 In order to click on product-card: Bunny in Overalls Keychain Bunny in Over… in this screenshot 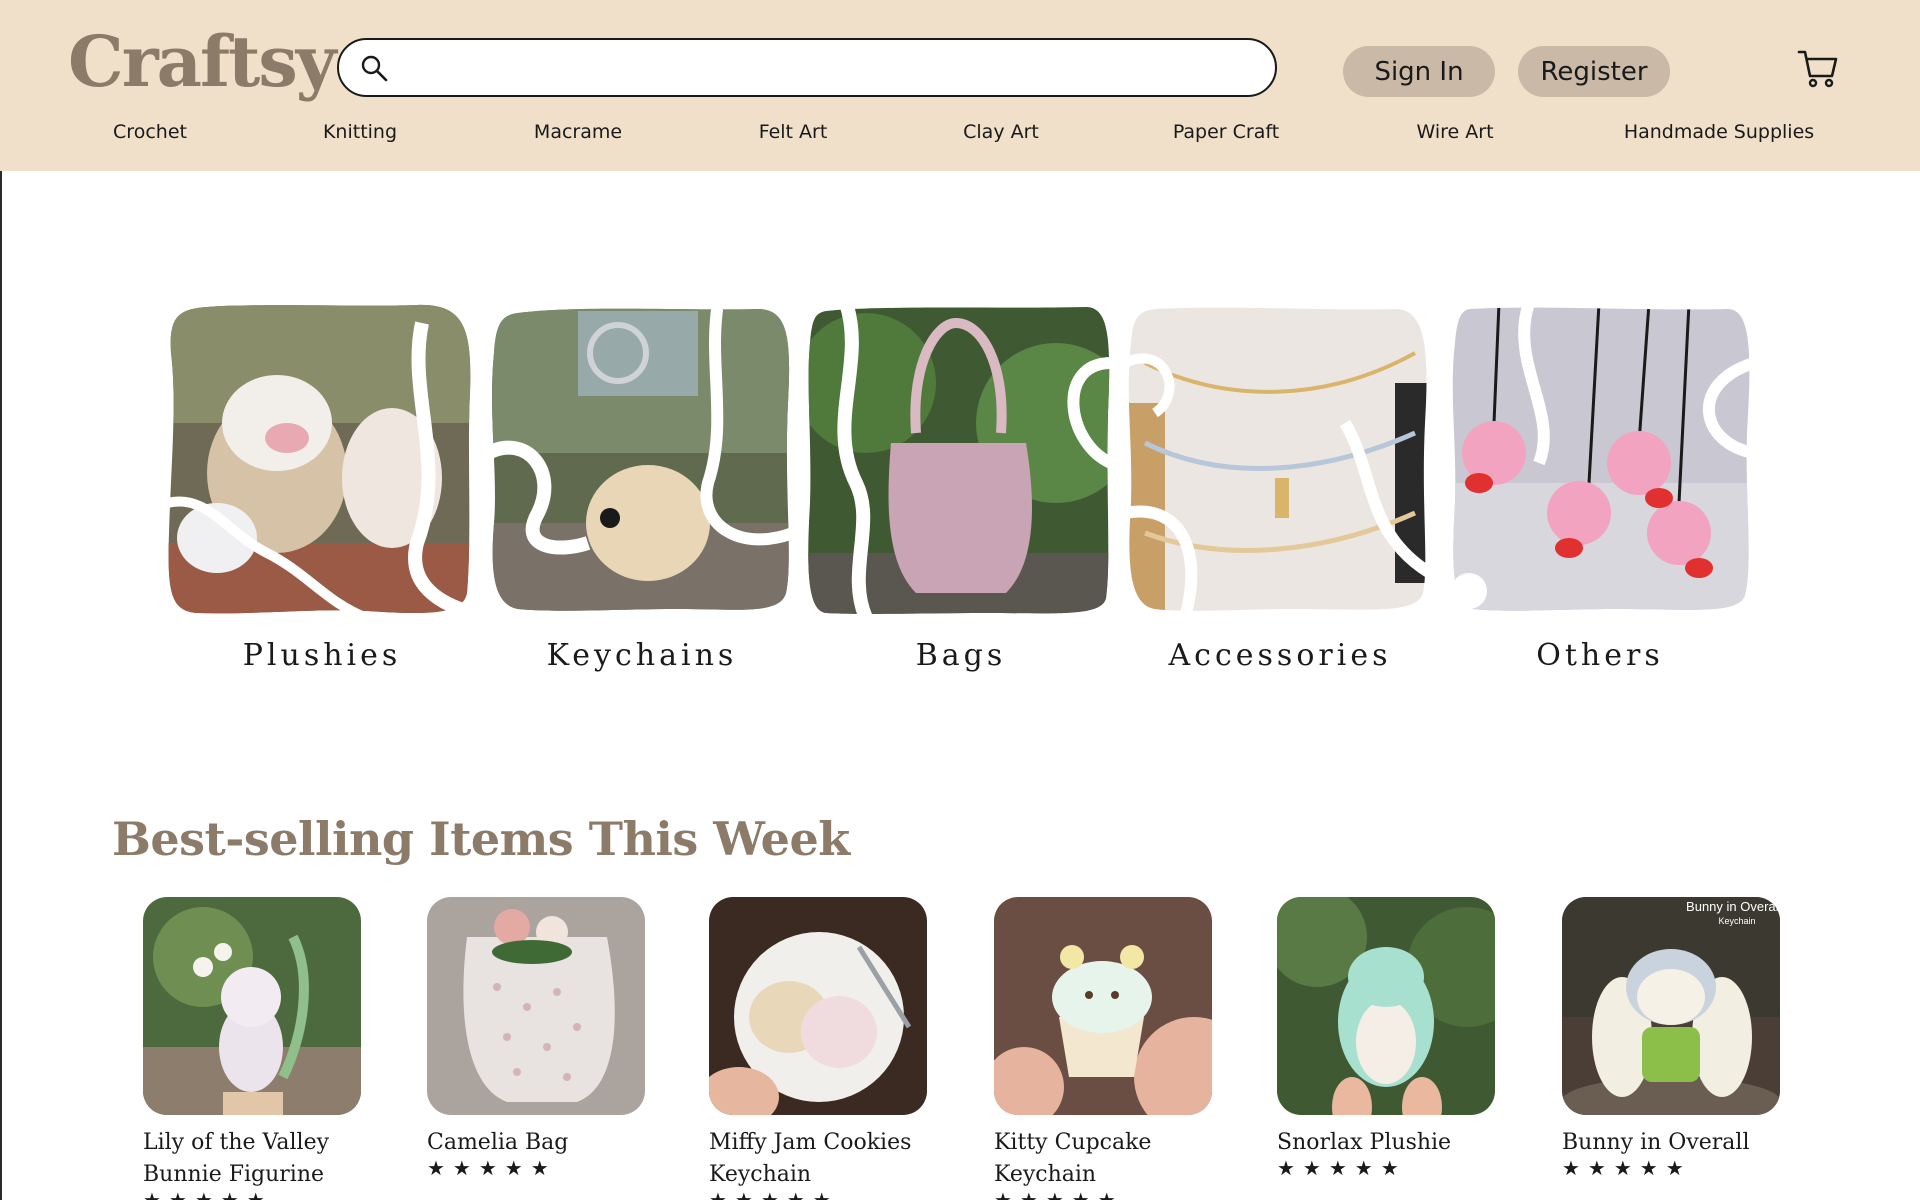, I will do `click(1677, 1038)`.